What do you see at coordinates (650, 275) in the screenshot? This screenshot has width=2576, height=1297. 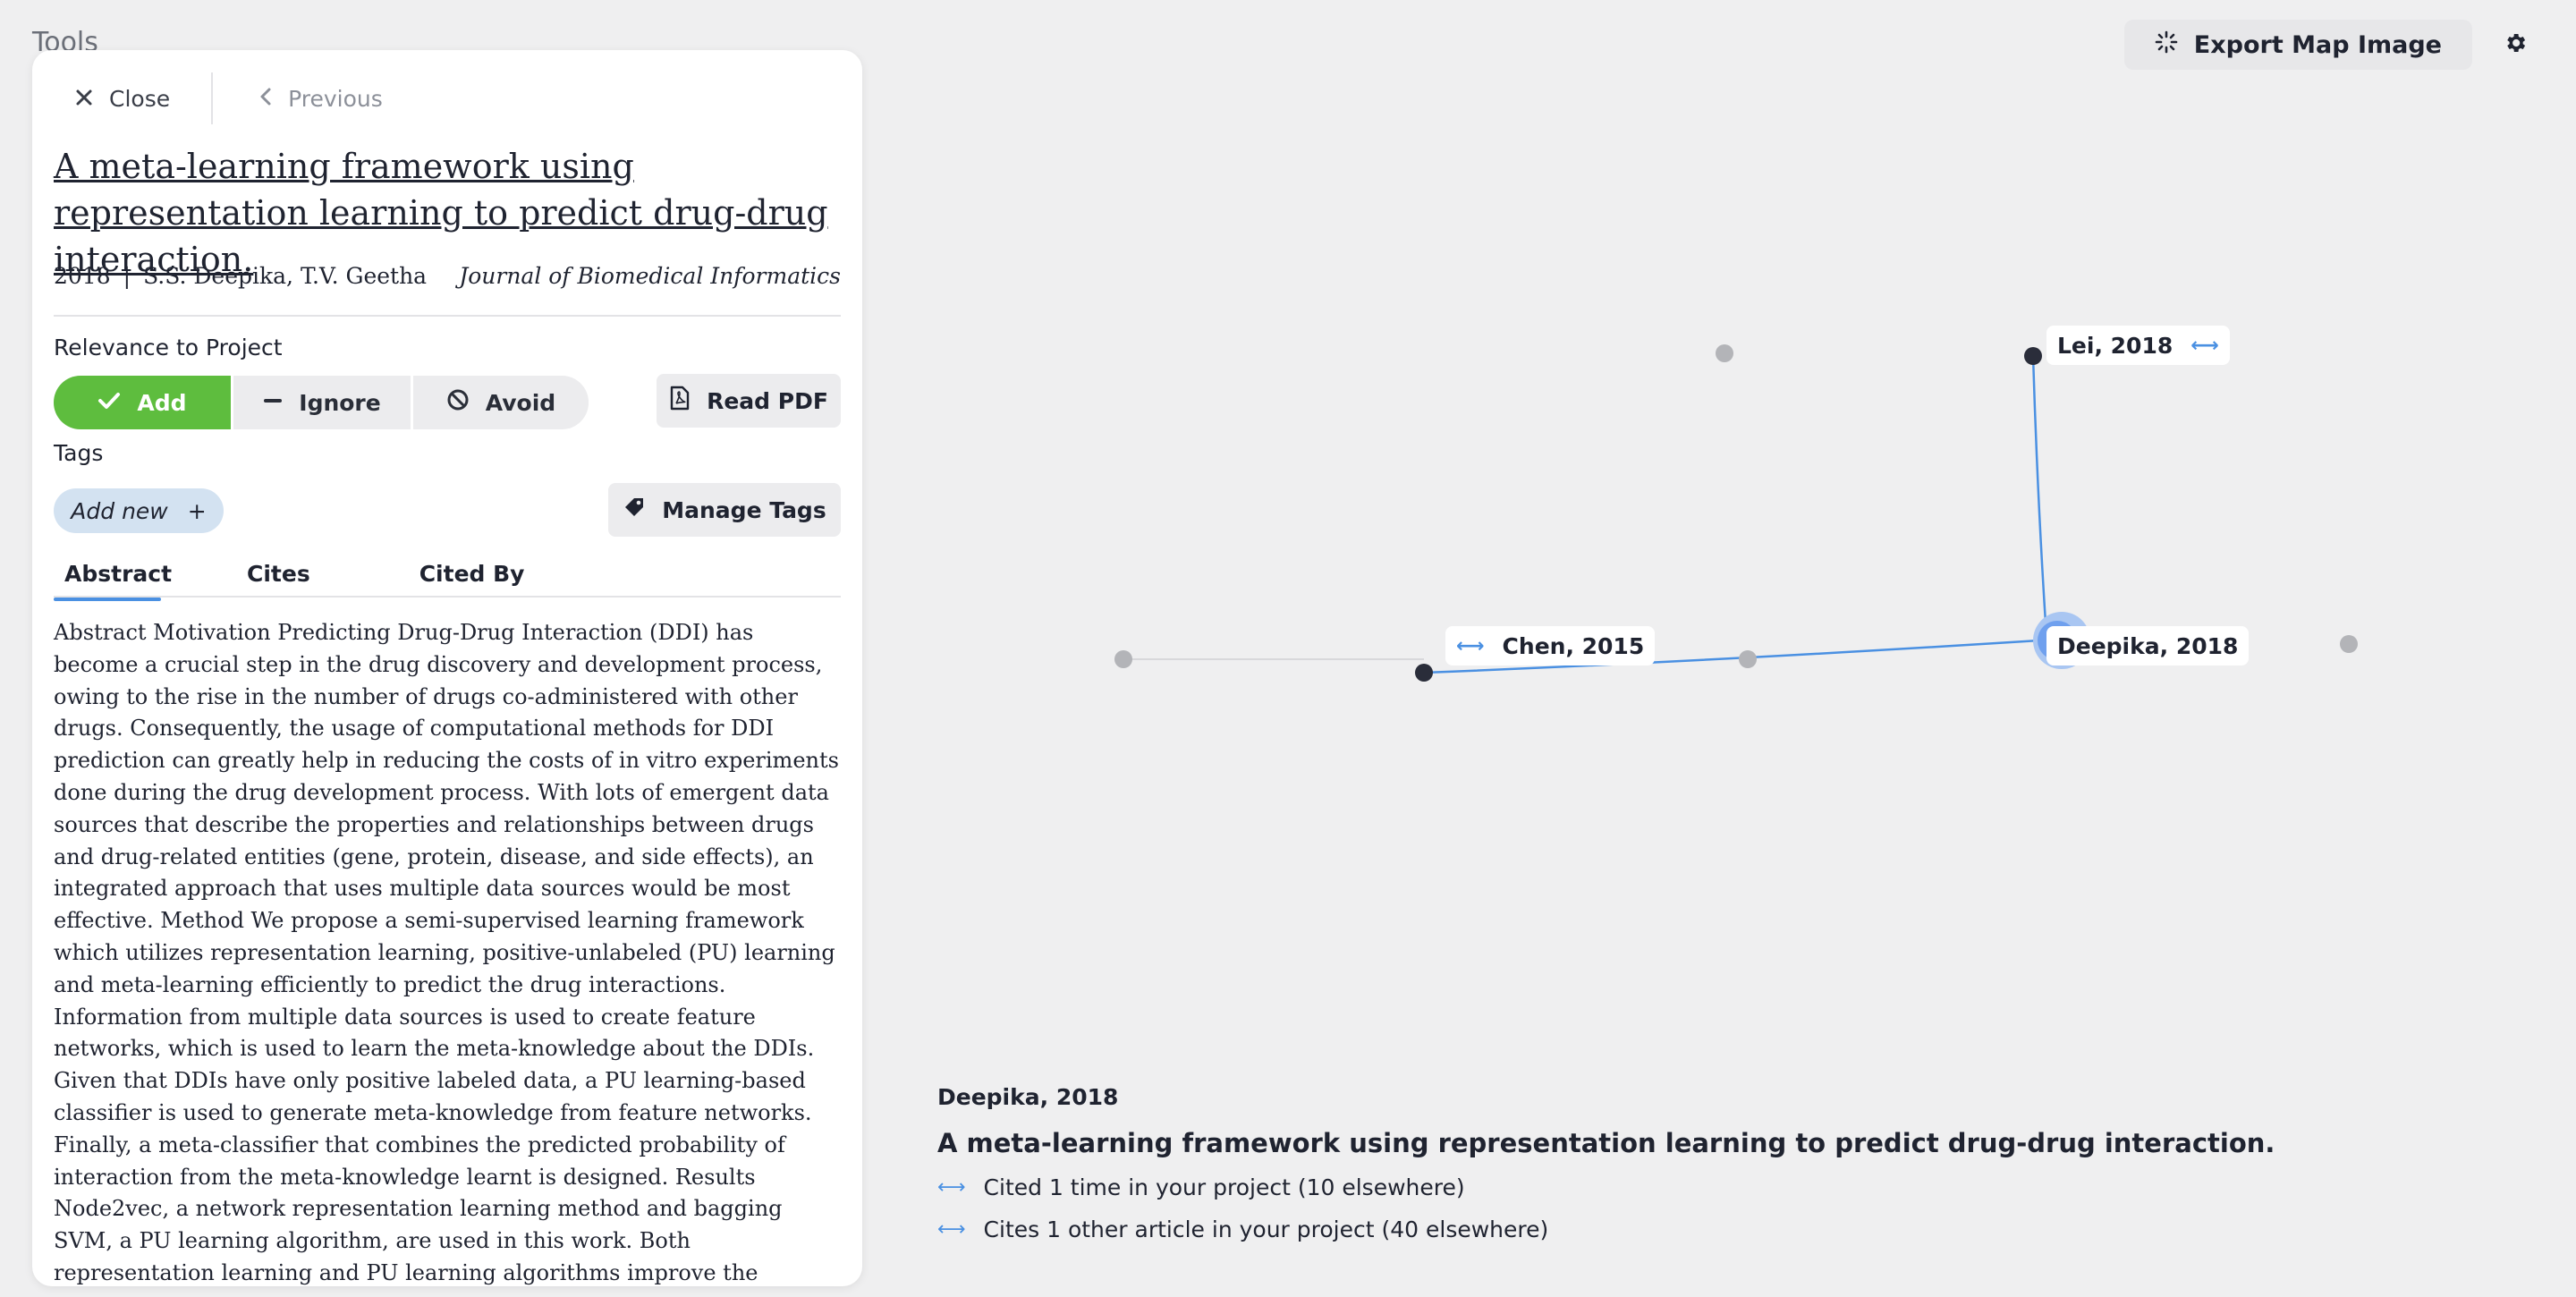 I see `paper-journal: Journal of Biomedical Informatics` at bounding box center [650, 275].